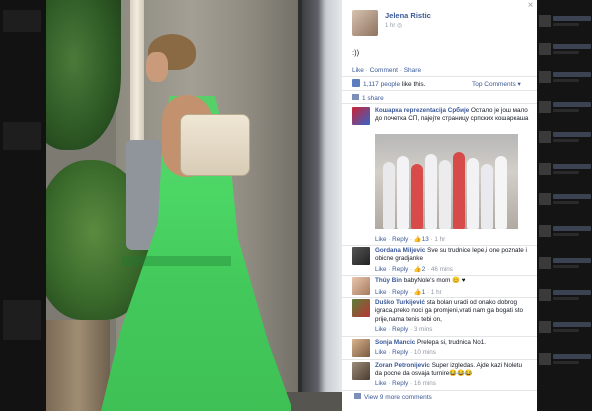 The image size is (592, 411). Describe the element at coordinates (355, 97) in the screenshot. I see `share-icon` at that location.